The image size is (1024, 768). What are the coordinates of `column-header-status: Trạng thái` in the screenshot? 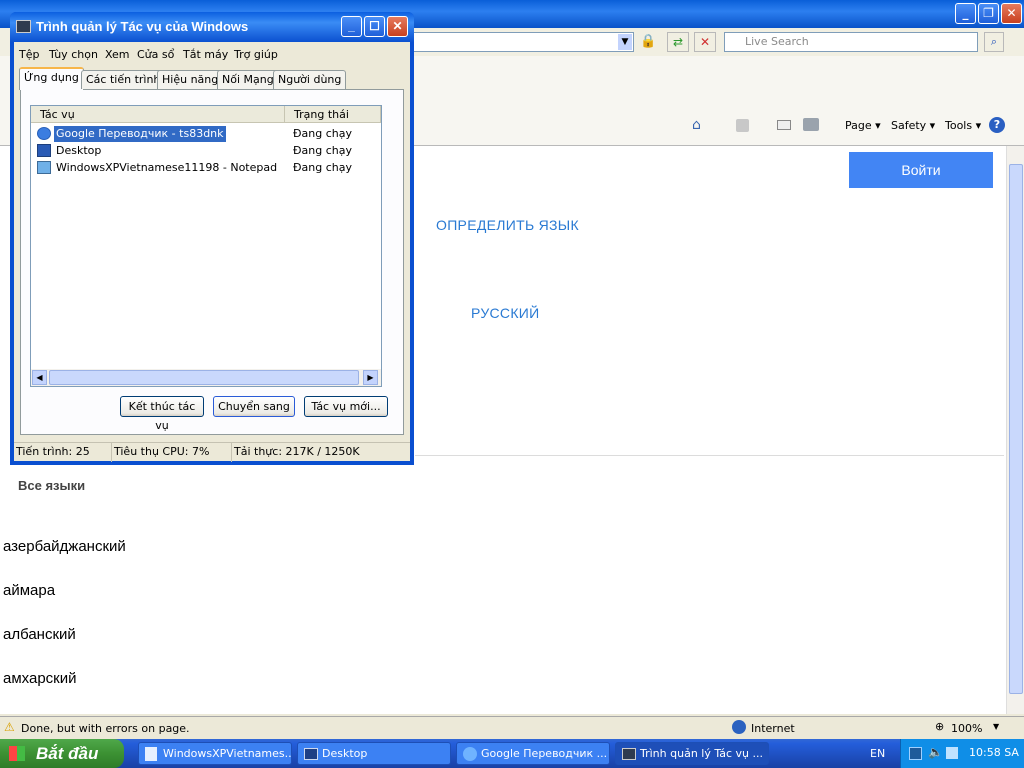 It's located at (333, 114).